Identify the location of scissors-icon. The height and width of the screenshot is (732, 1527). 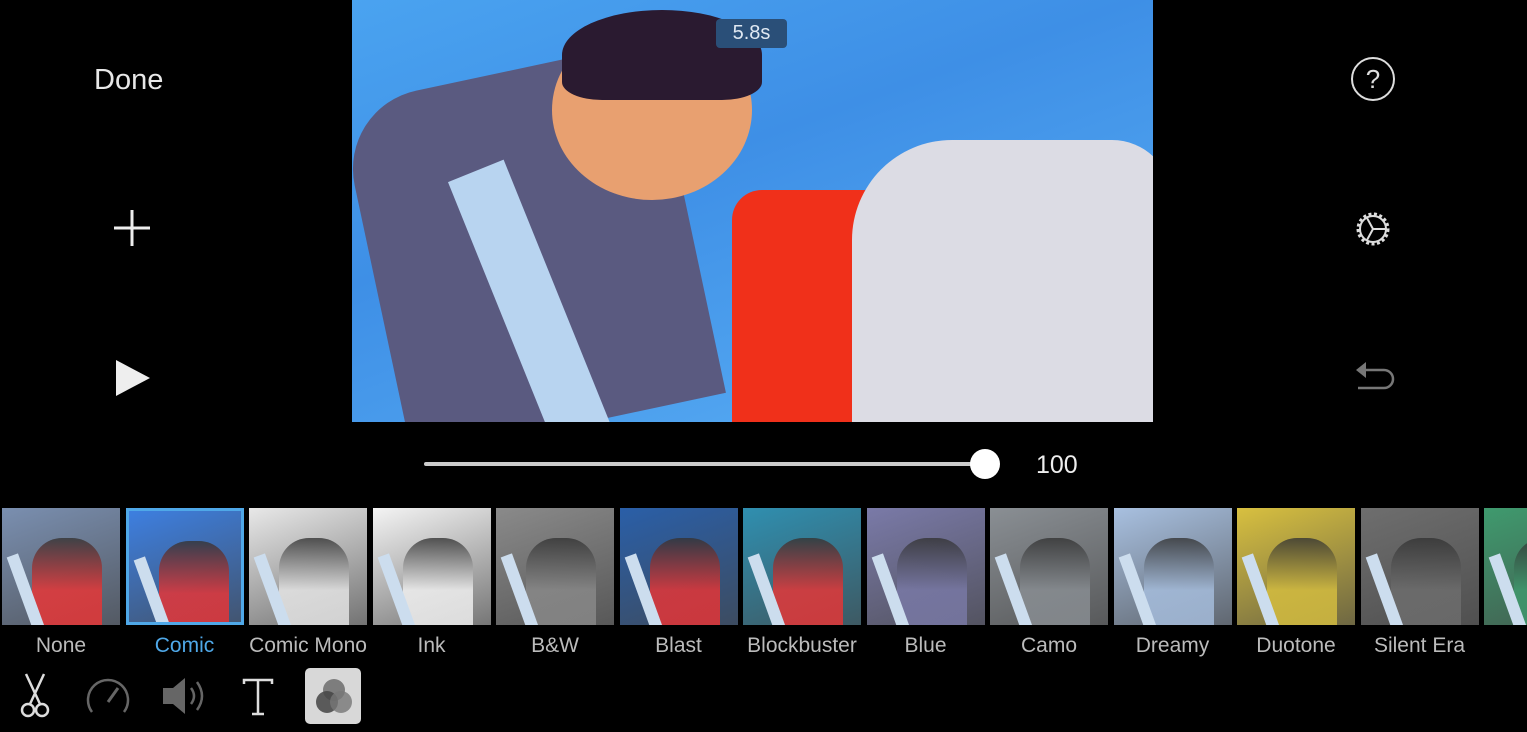
(35, 695).